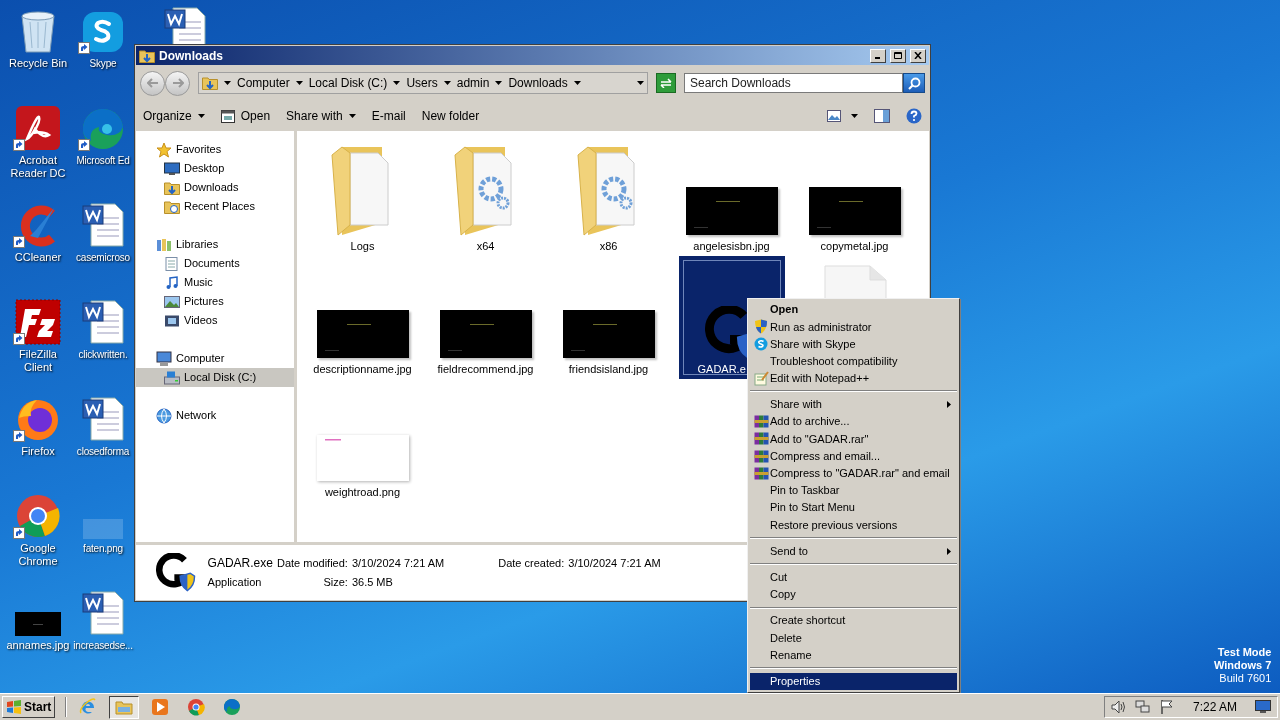 The height and width of the screenshot is (720, 1280). I want to click on menu-item: Send to, so click(853, 551).